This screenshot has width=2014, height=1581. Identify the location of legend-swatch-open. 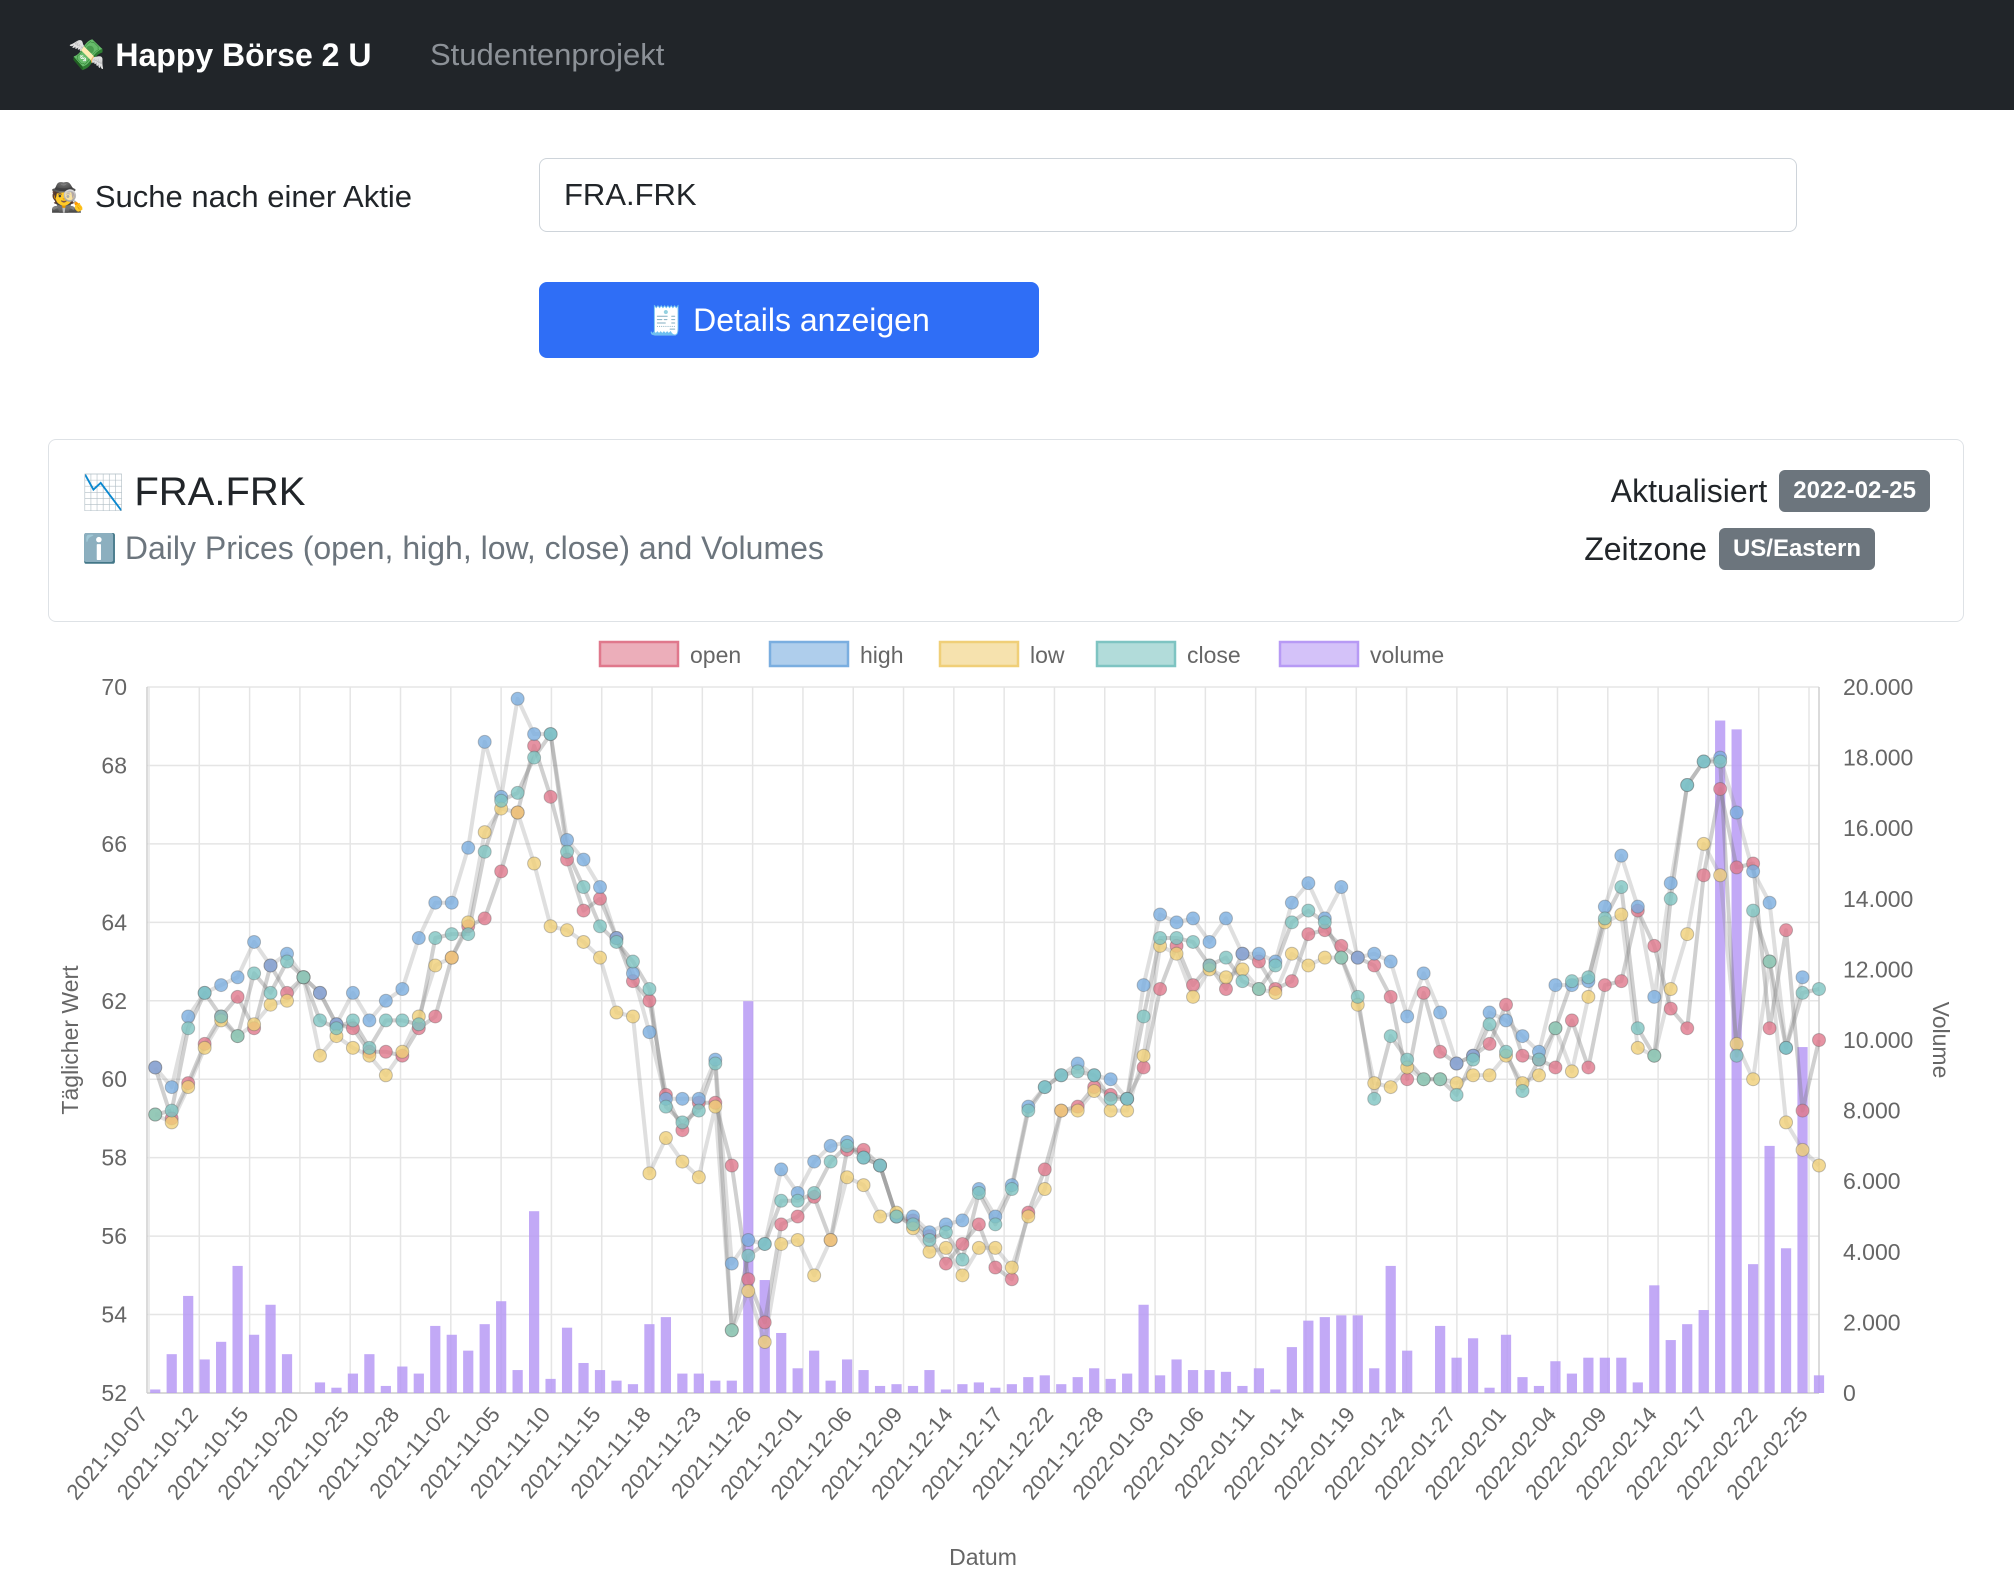
(639, 654).